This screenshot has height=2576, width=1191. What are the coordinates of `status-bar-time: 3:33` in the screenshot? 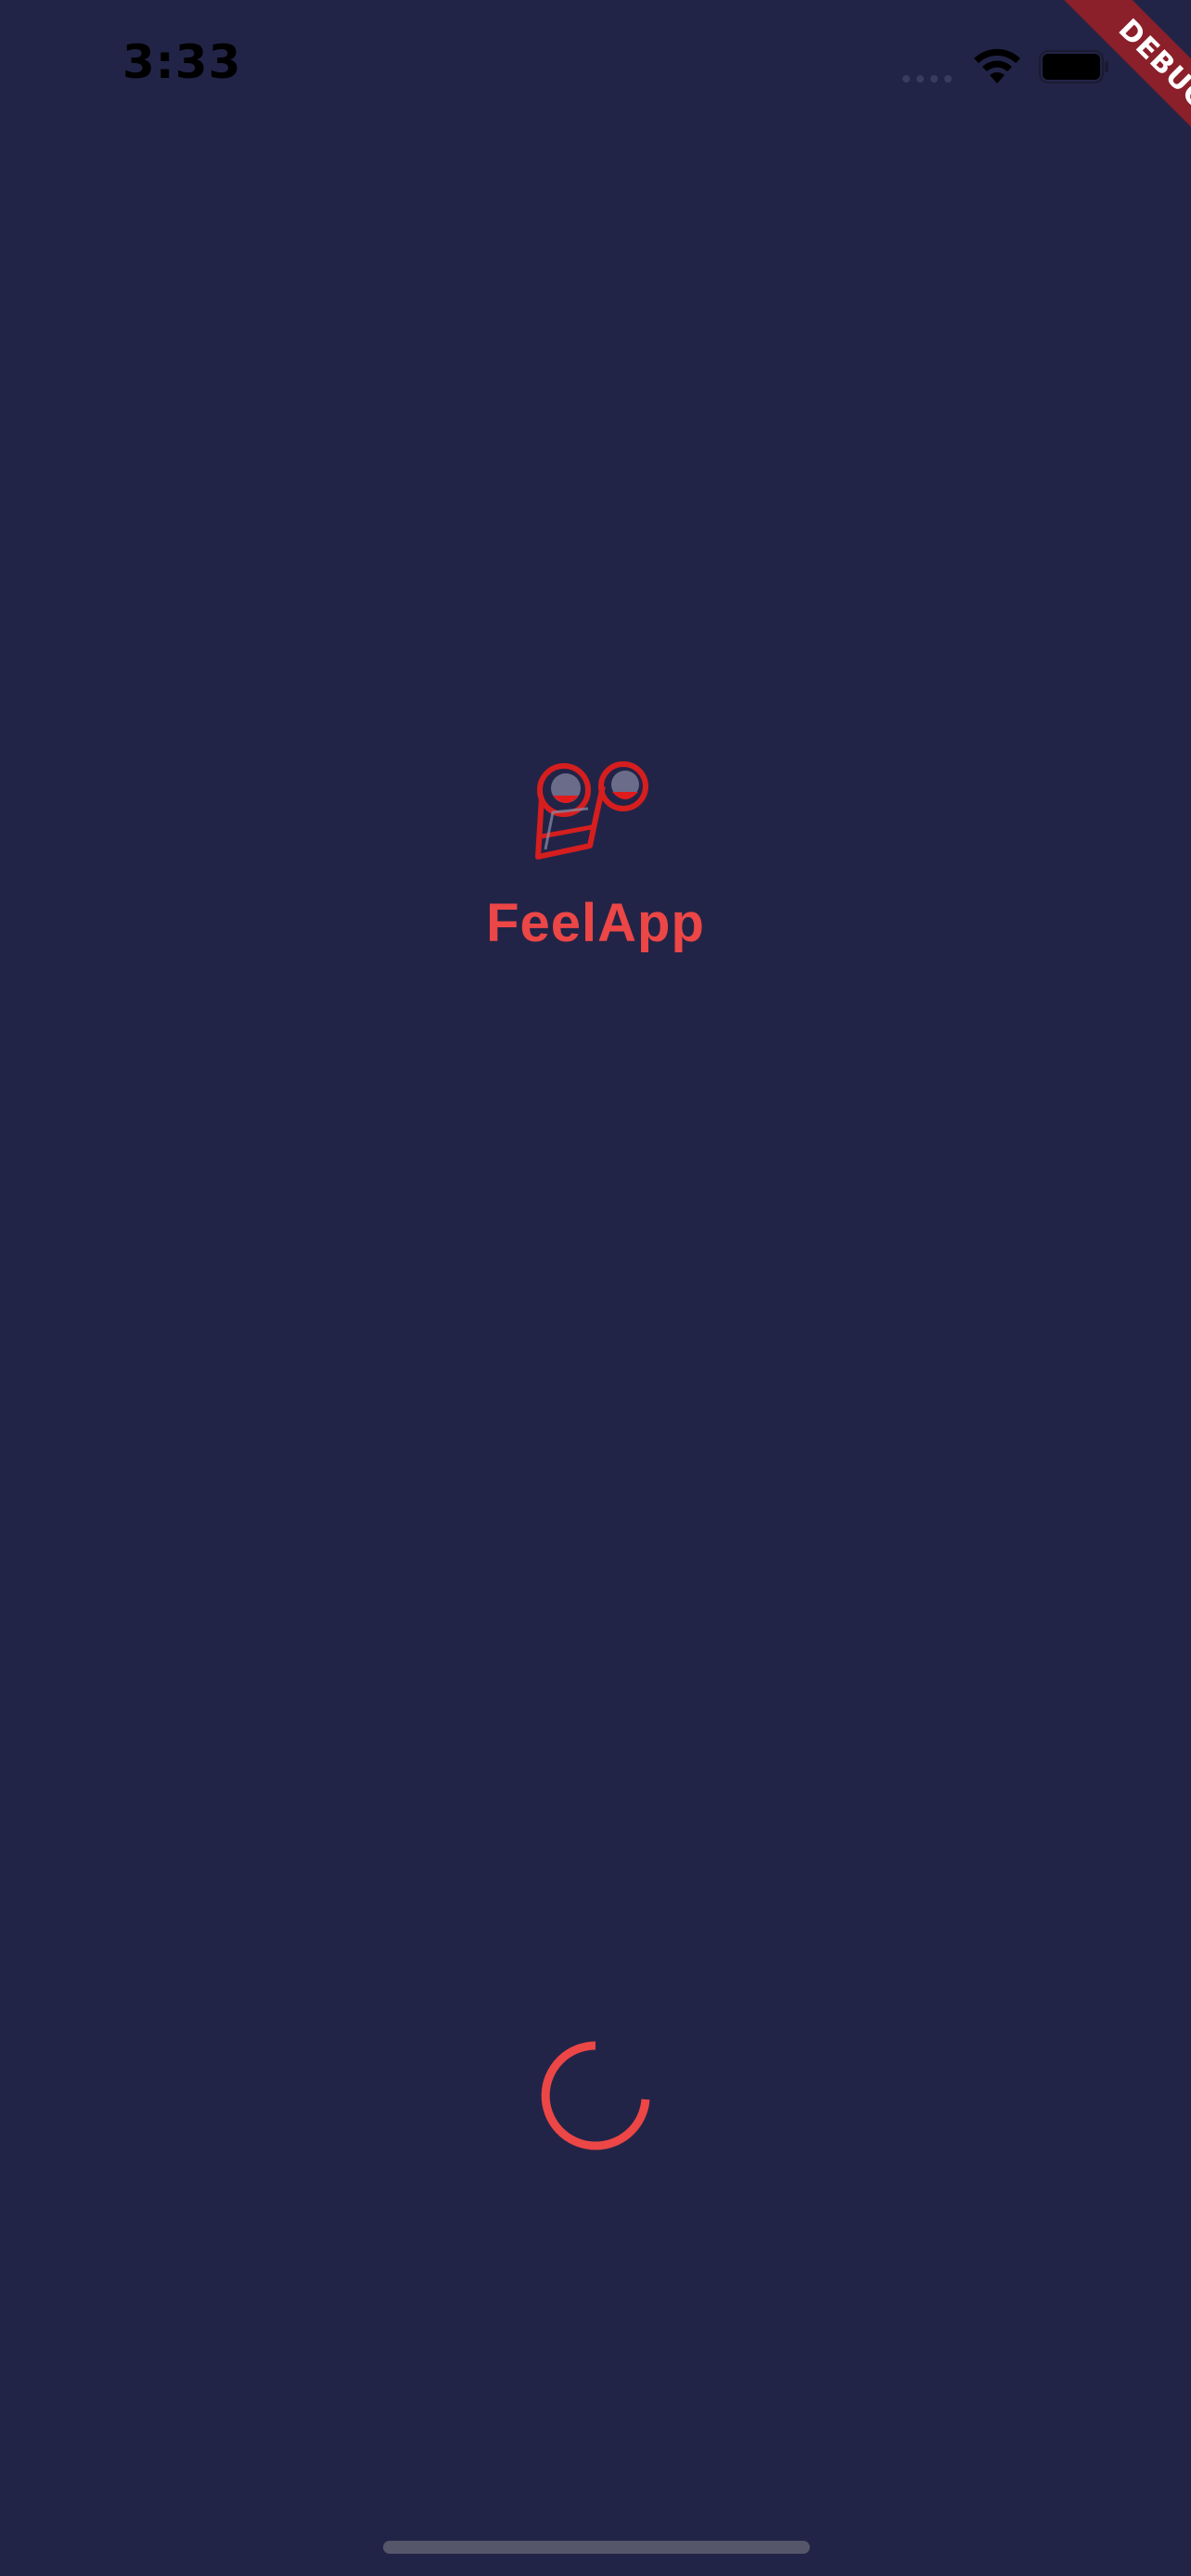 It's located at (182, 62).